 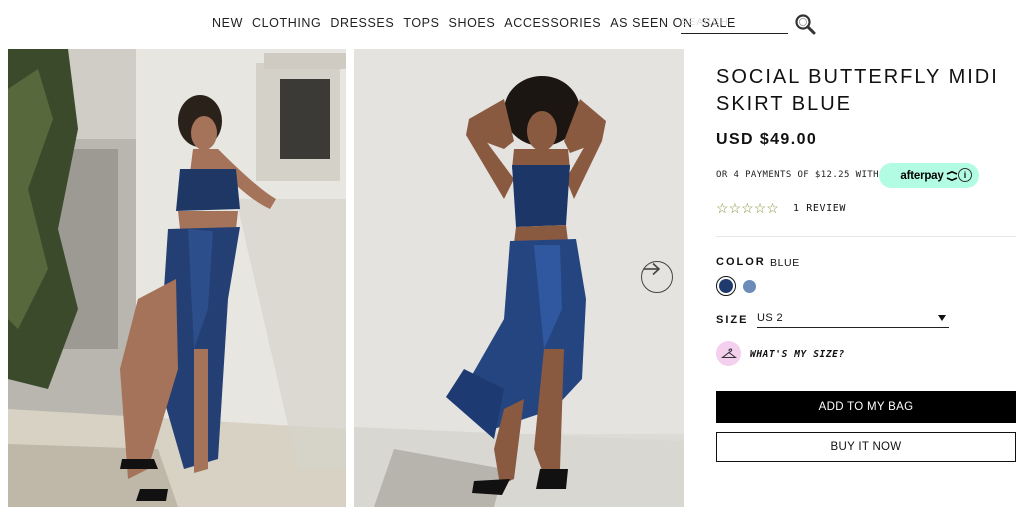 I want to click on next-image-arrow-icon, so click(x=657, y=277).